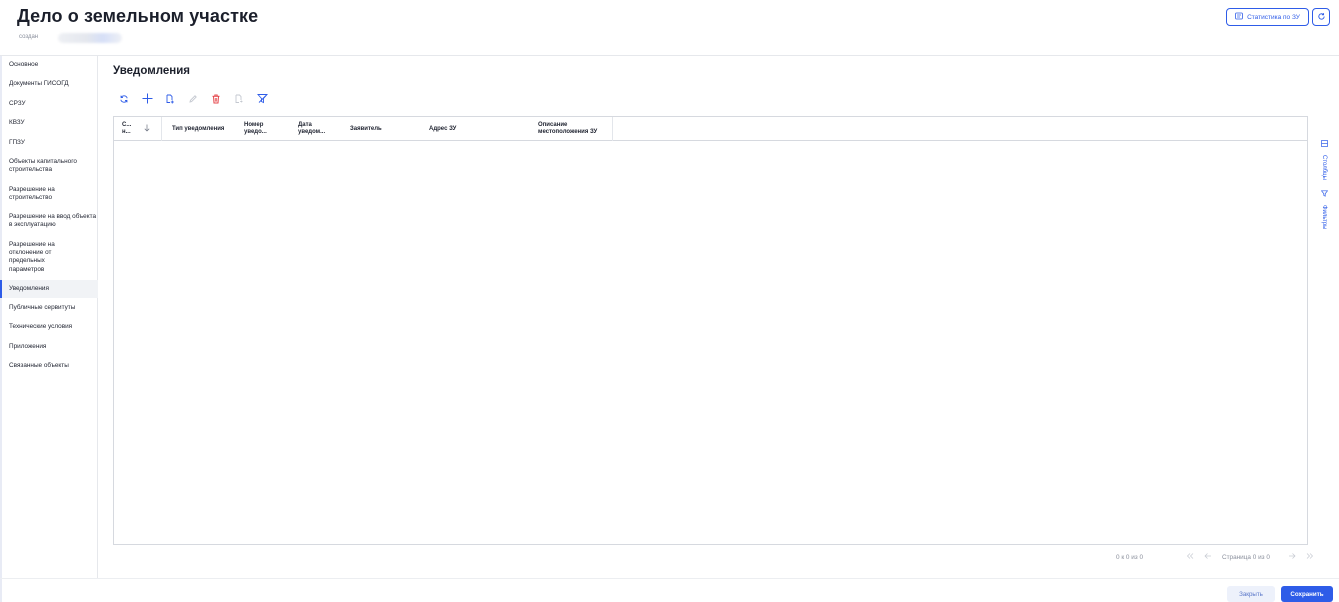 The image size is (1339, 602). I want to click on sidebar-item-label: КВЗУ, so click(17, 122).